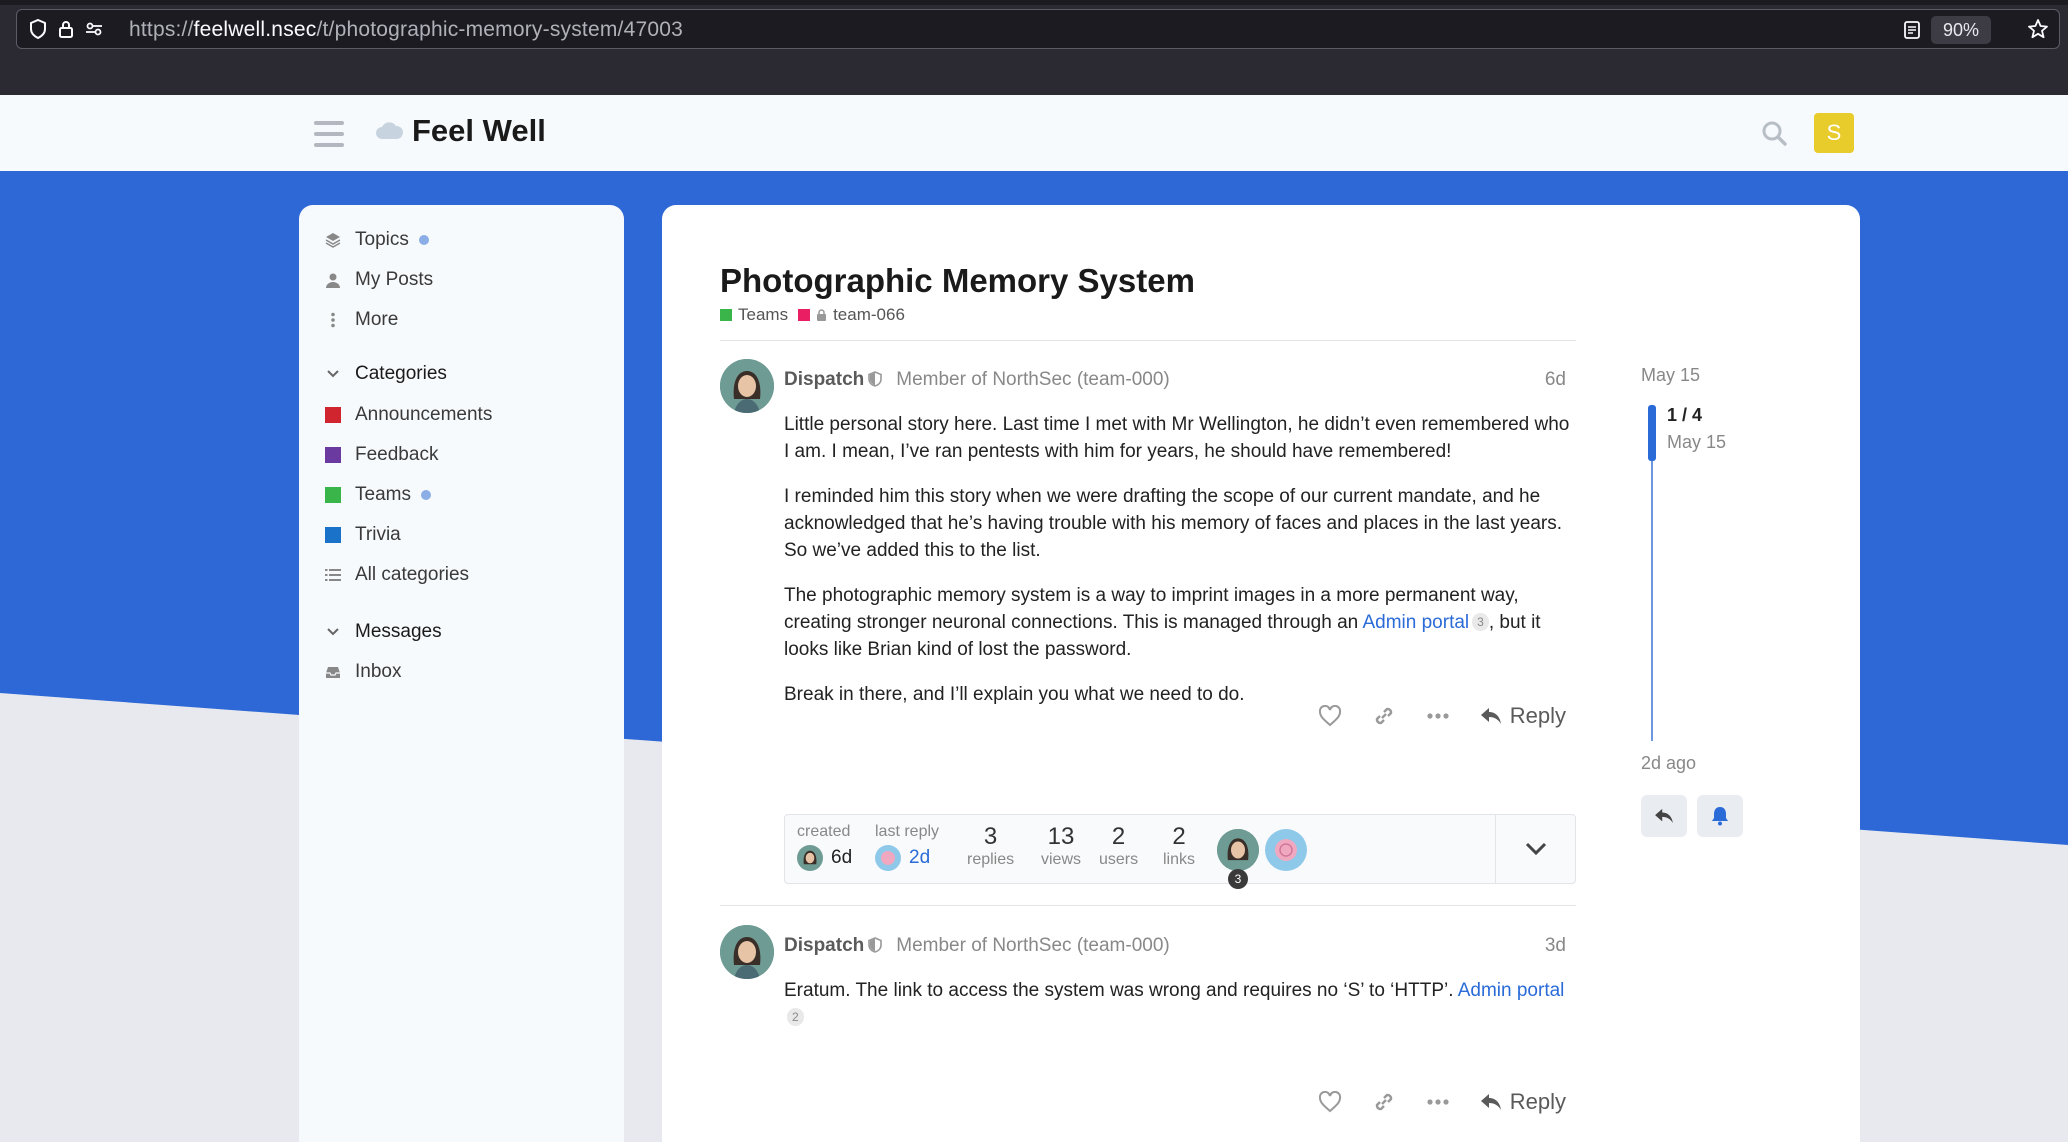 The height and width of the screenshot is (1142, 2068). Describe the element at coordinates (94, 29) in the screenshot. I see `permissions-icon` at that location.